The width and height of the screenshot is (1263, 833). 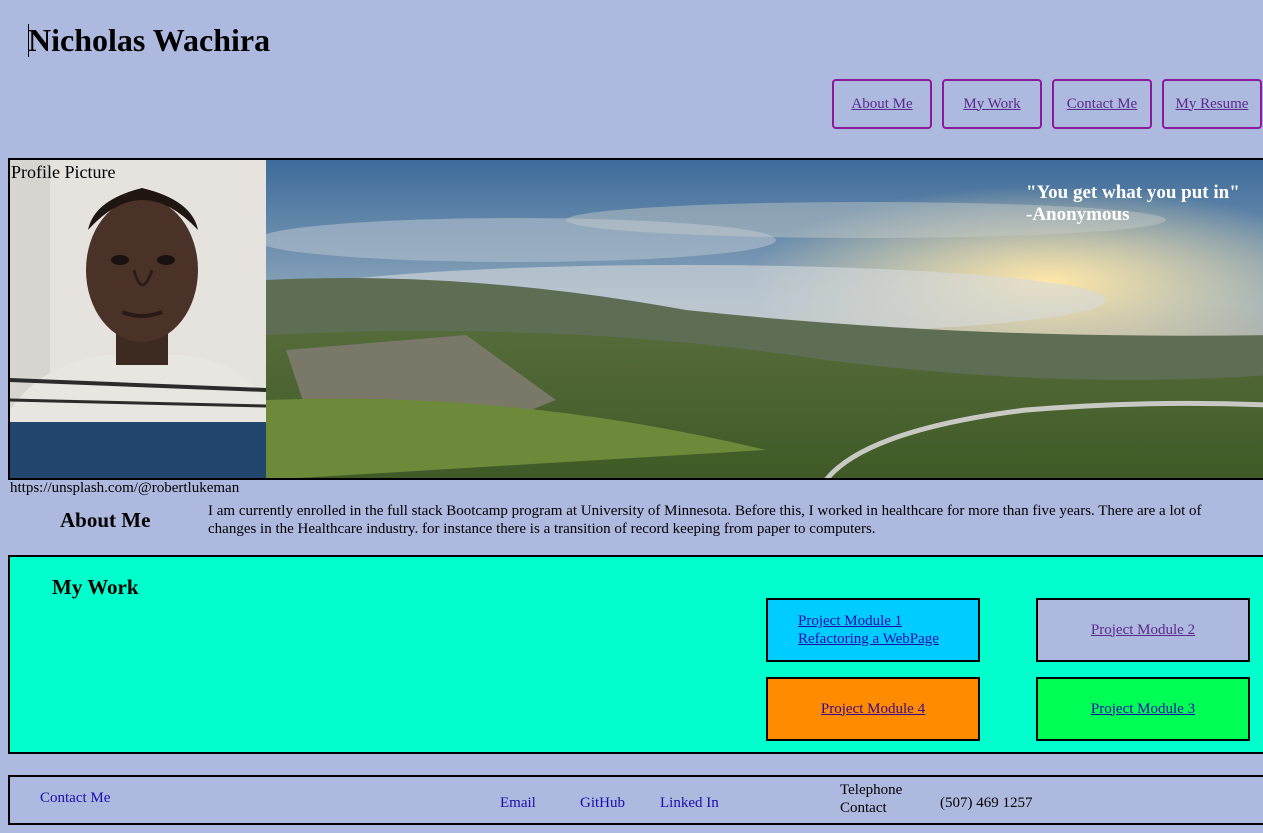 I want to click on profile-picture: Profile Picture, so click(x=138, y=319).